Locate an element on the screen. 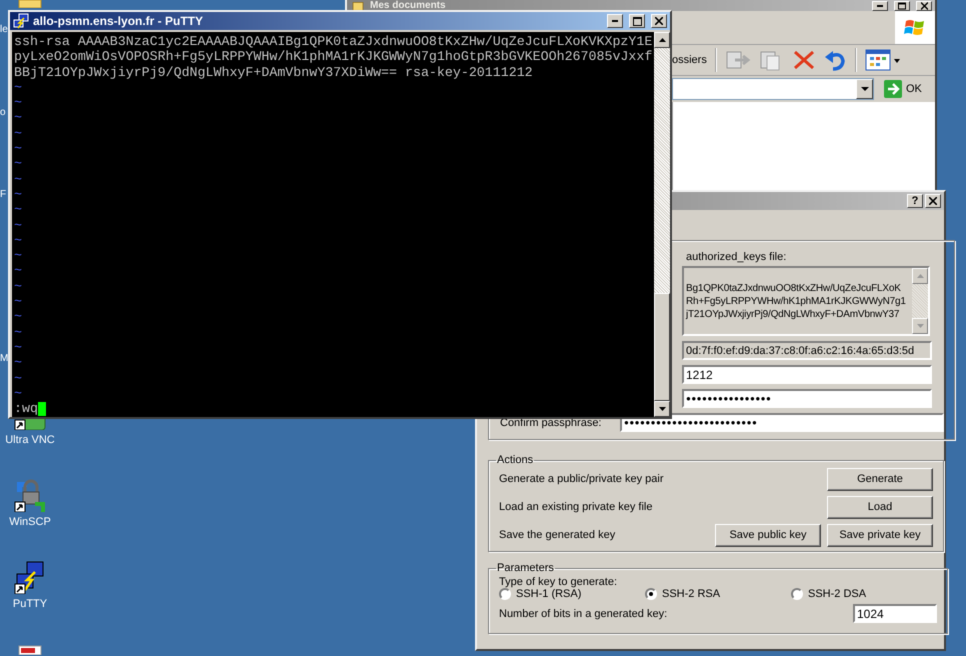 This screenshot has width=966, height=656. key-text-line: jT21OYpJWxjiyrPj9/QdNgLWhxyF+DAmVbnwY37 is located at coordinates (793, 314).